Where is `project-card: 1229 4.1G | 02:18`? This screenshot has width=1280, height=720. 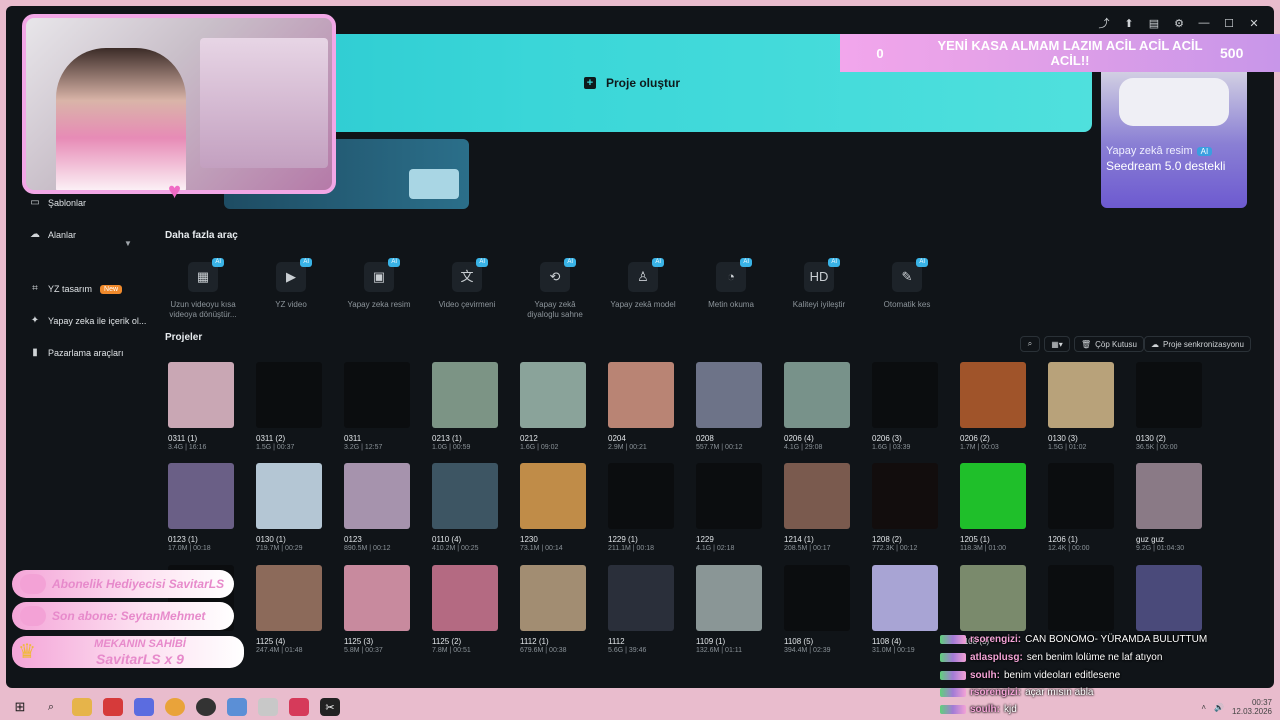 project-card: 1229 4.1G | 02:18 is located at coordinates (736, 508).